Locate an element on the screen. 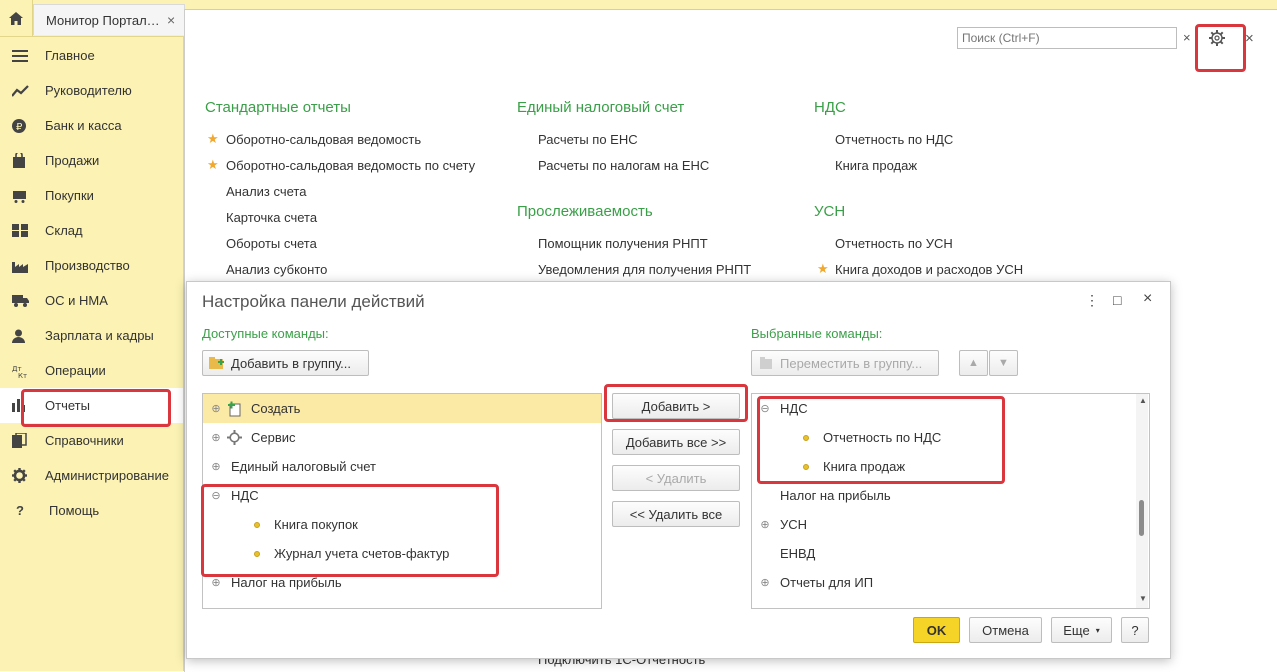 The width and height of the screenshot is (1277, 672). tree-node-profit-tax: ⊕ Налог на прибыль is located at coordinates (272, 582).